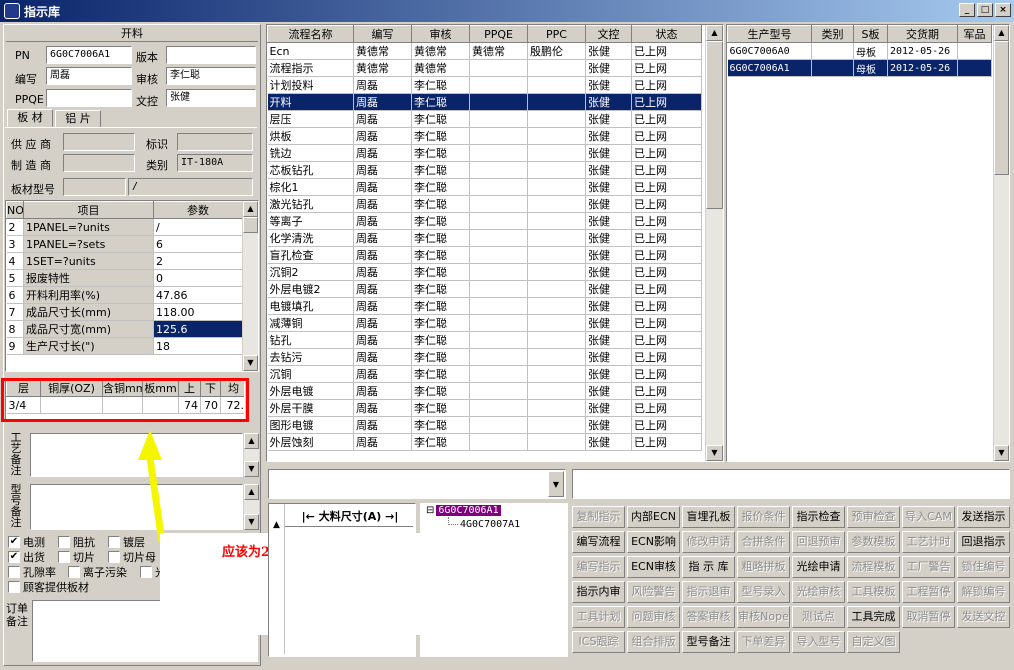  I want to click on params-header-value: 参数, so click(198, 210).